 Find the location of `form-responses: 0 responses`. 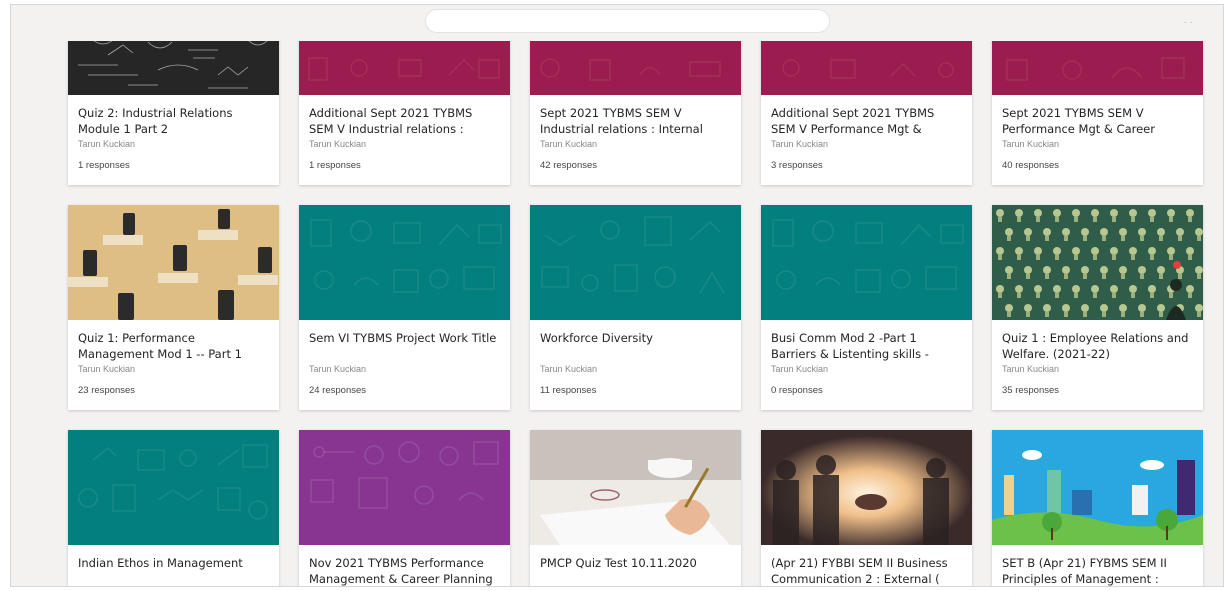

form-responses: 0 responses is located at coordinates (797, 390).